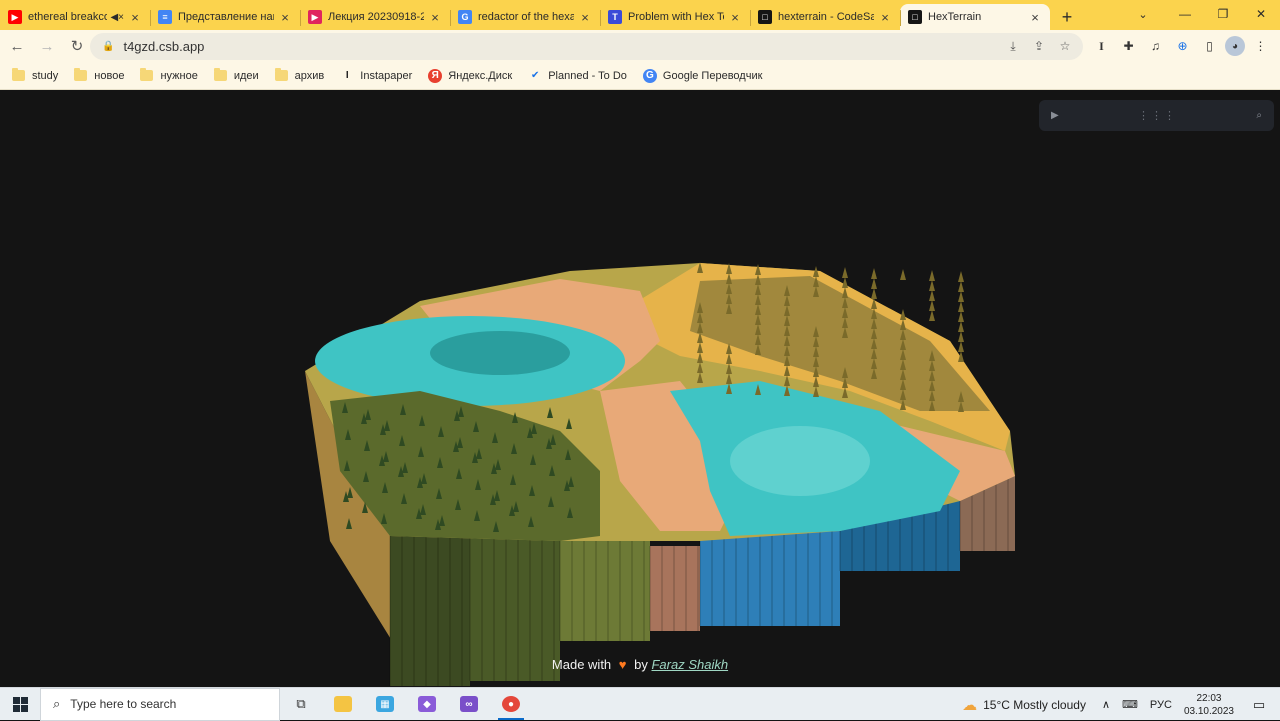 This screenshot has height=721, width=1280. Describe the element at coordinates (77, 46) in the screenshot. I see `reload-icon: ↻` at that location.